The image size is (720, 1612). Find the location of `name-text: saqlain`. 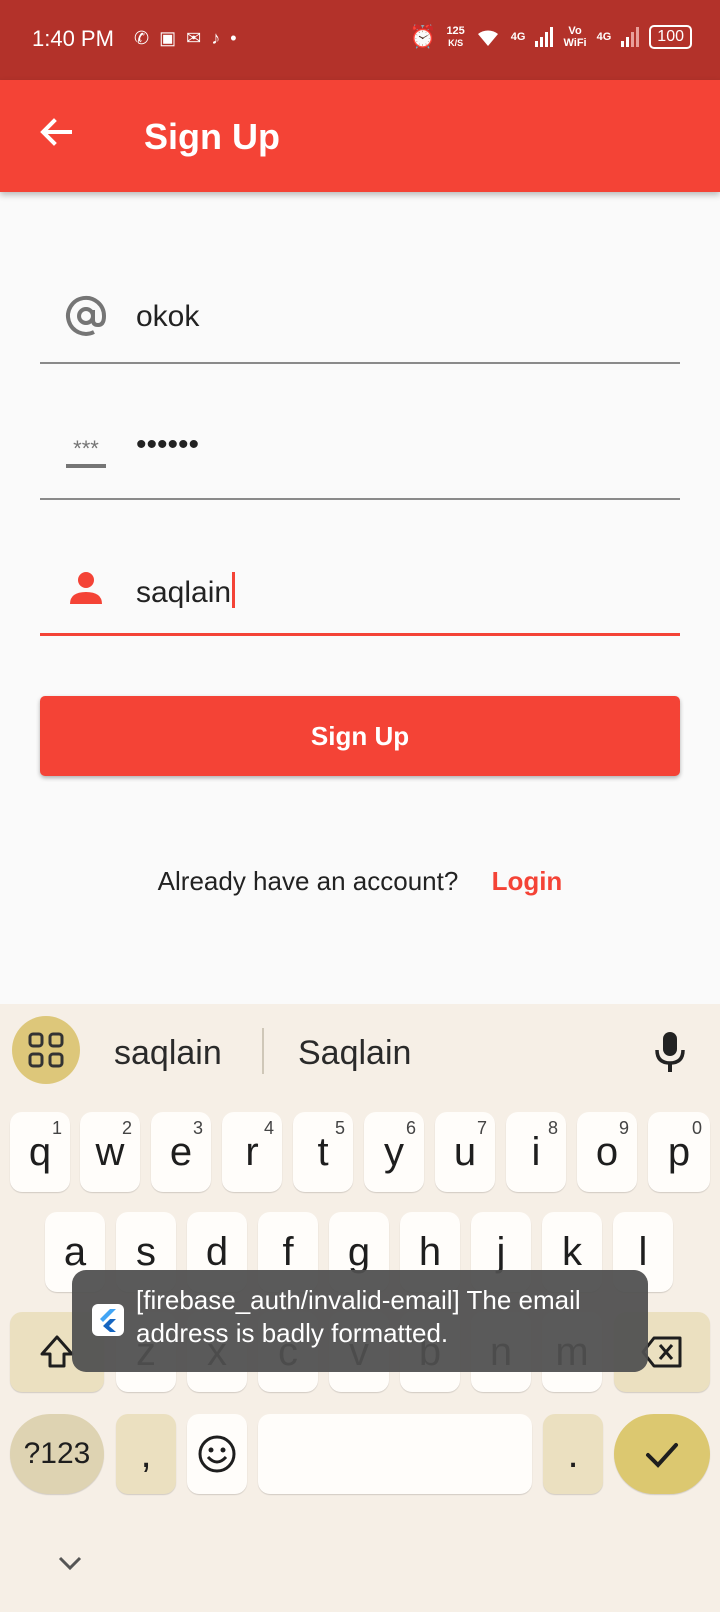

name-text: saqlain is located at coordinates (184, 592).